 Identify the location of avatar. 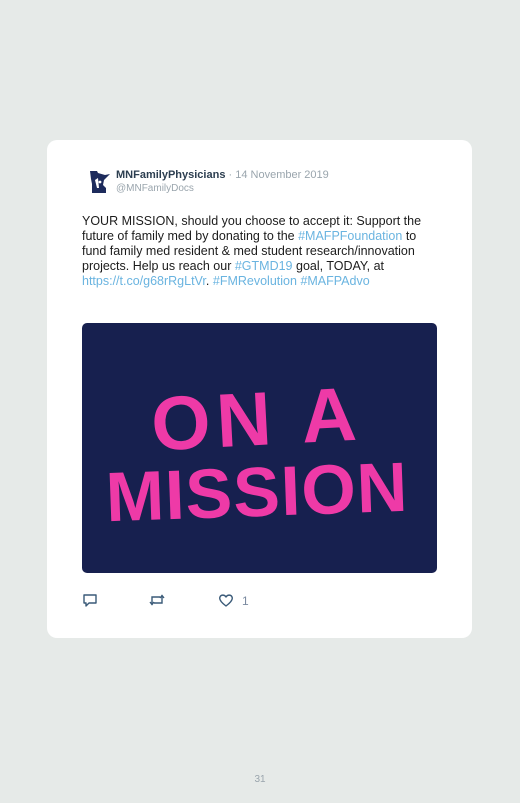
(100, 182).